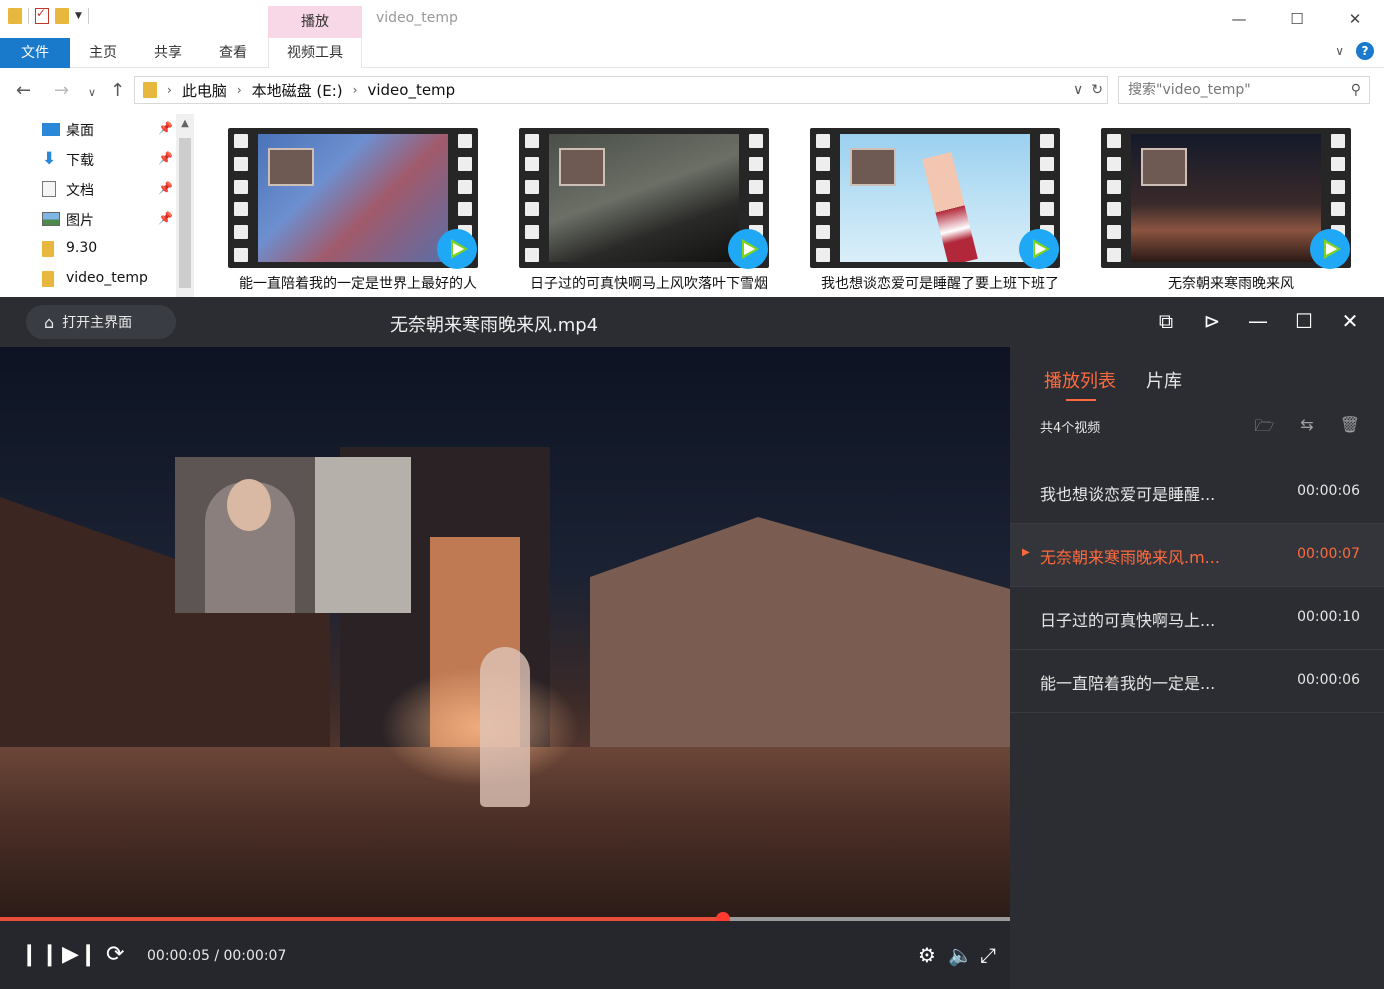  Describe the element at coordinates (1297, 19) in the screenshot. I see `maximize-button: ☐` at that location.